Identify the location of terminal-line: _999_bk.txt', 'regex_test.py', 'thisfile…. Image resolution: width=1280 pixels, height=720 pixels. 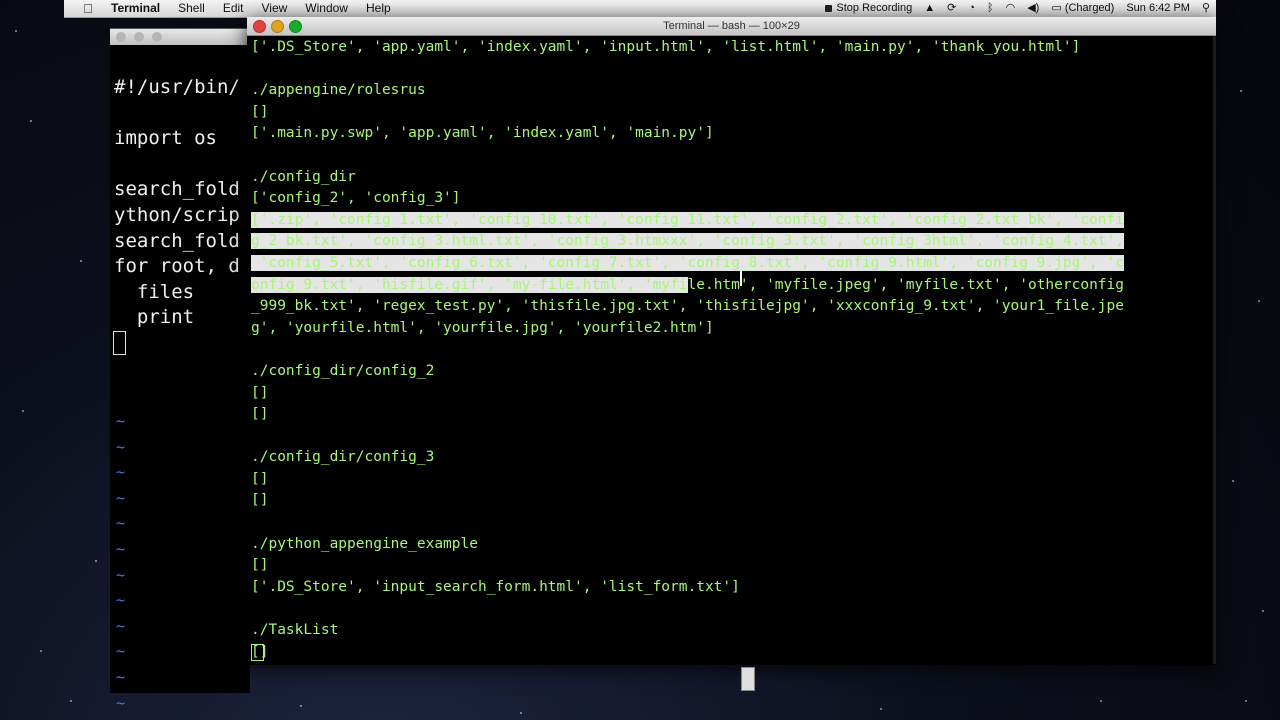
(687, 306).